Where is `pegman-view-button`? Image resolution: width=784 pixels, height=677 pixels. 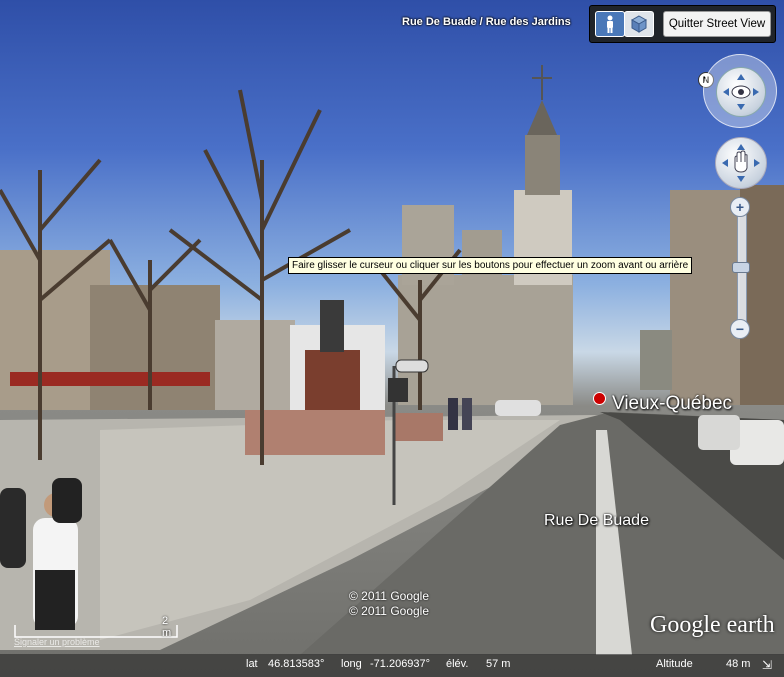
pegman-view-button is located at coordinates (610, 24).